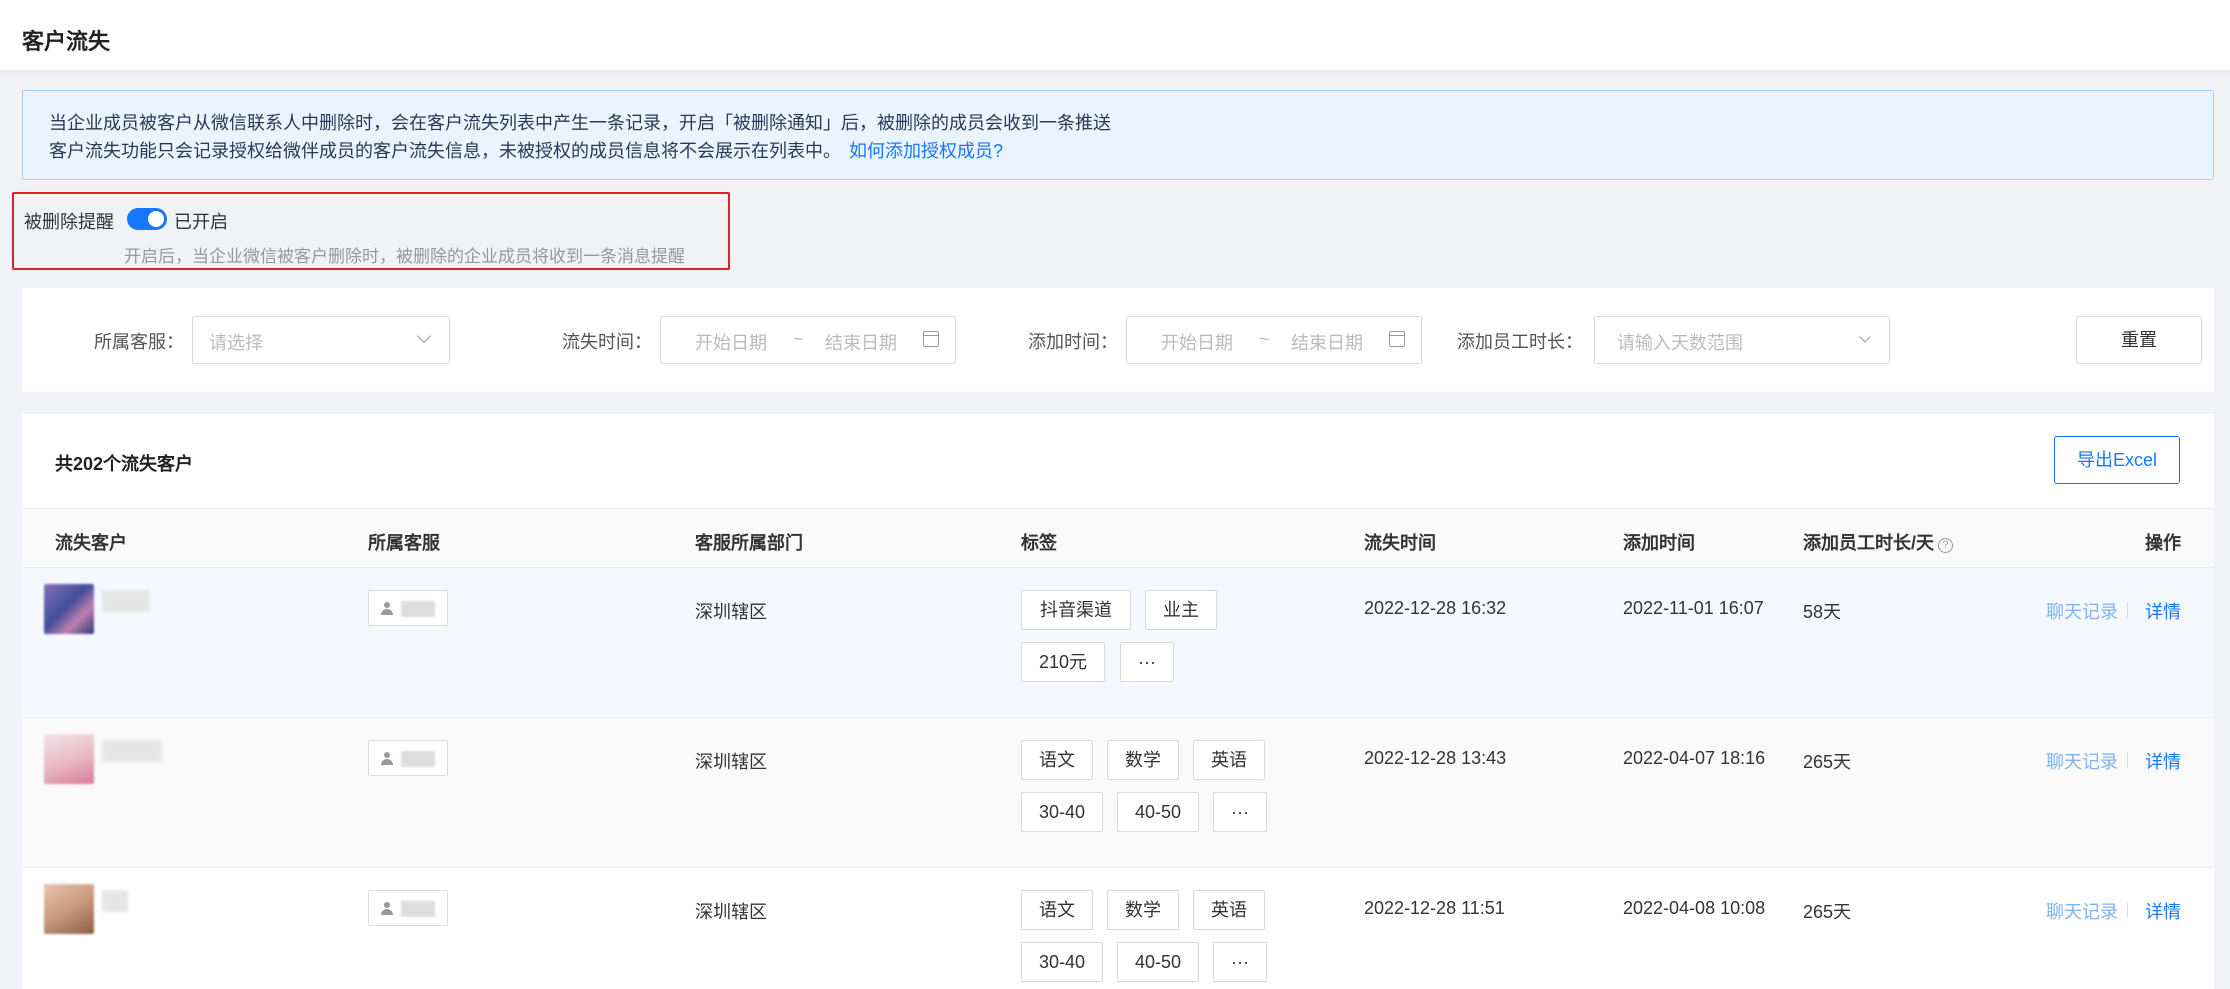 This screenshot has width=2230, height=989. What do you see at coordinates (1197, 342) in the screenshot?
I see `add-start-date: 开始日期` at bounding box center [1197, 342].